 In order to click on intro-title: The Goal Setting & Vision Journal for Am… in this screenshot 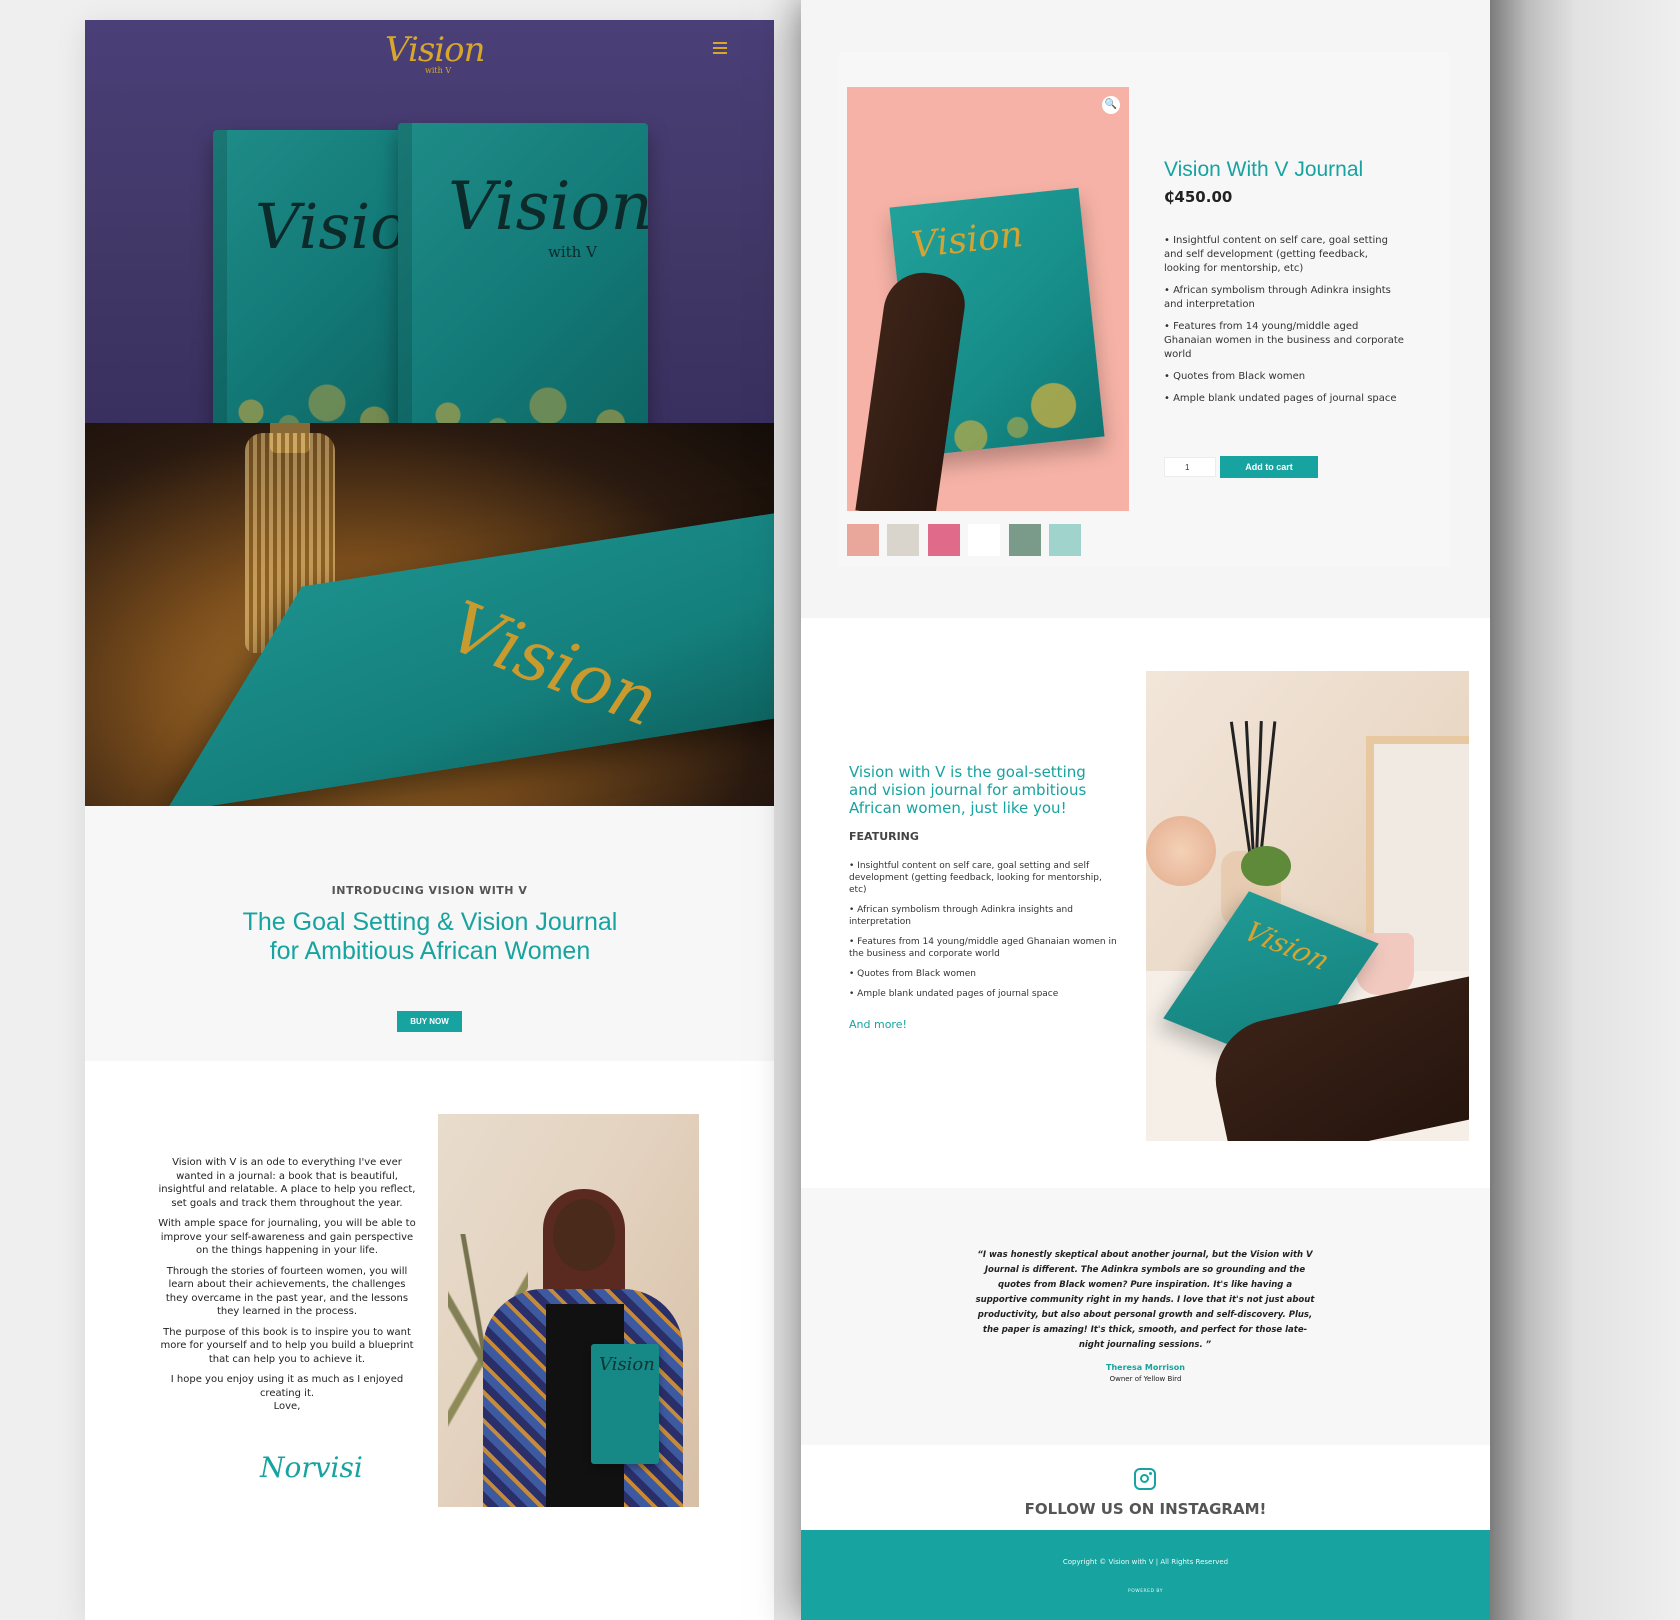, I will do `click(430, 936)`.